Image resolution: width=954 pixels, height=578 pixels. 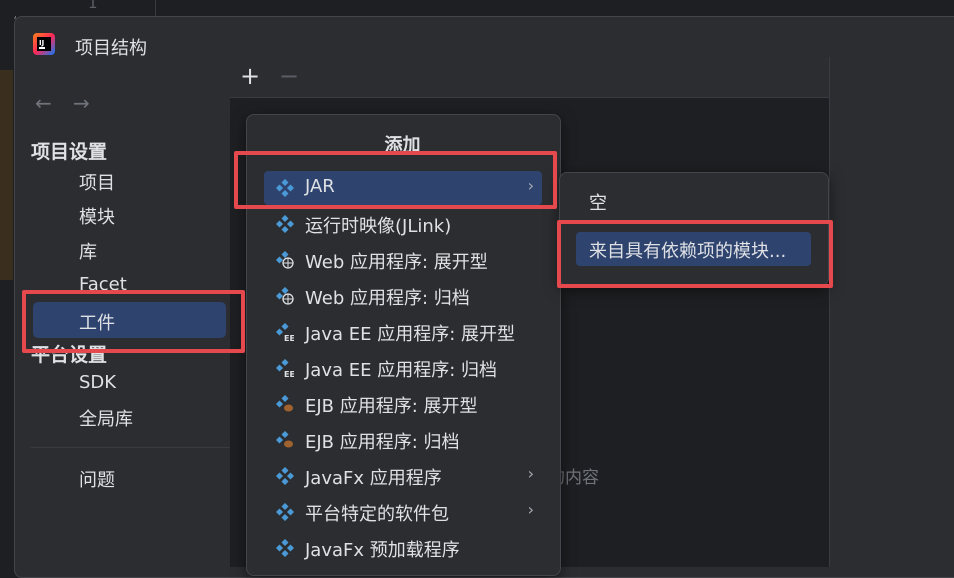 I want to click on back-arrow-icon: ←, so click(x=43, y=103).